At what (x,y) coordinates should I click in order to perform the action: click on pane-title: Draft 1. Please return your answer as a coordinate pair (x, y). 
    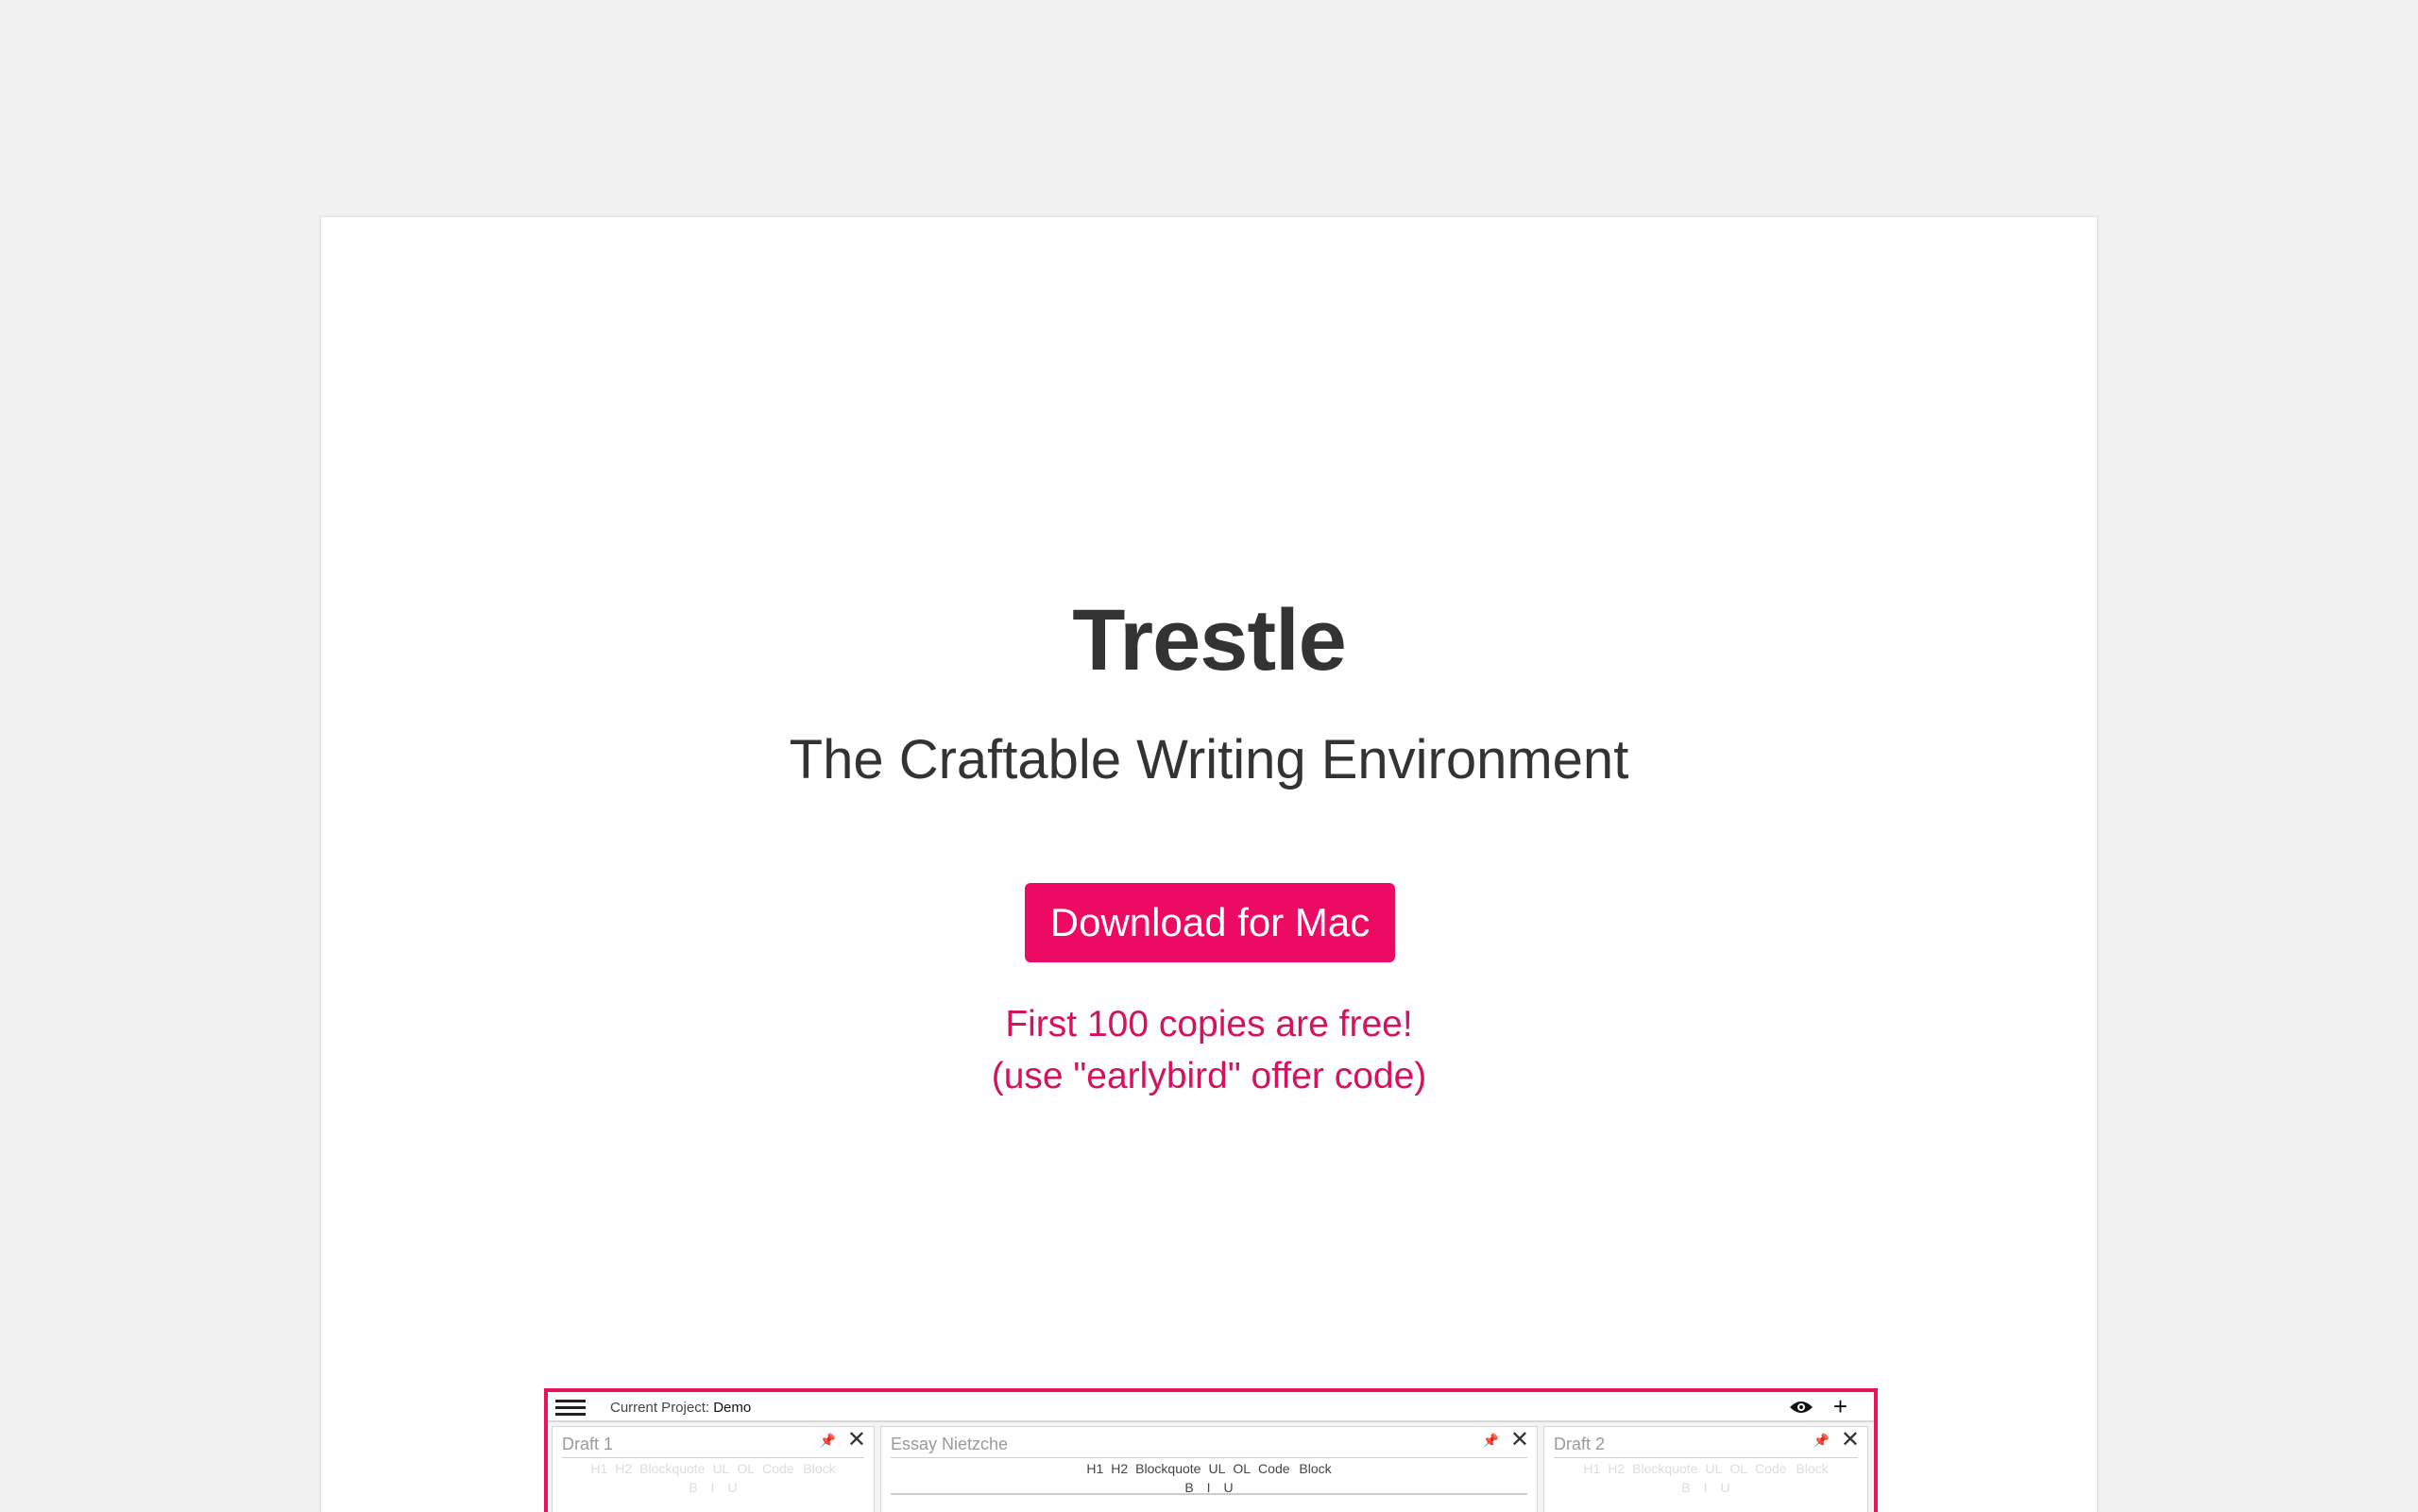
    Looking at the image, I should click on (588, 1444).